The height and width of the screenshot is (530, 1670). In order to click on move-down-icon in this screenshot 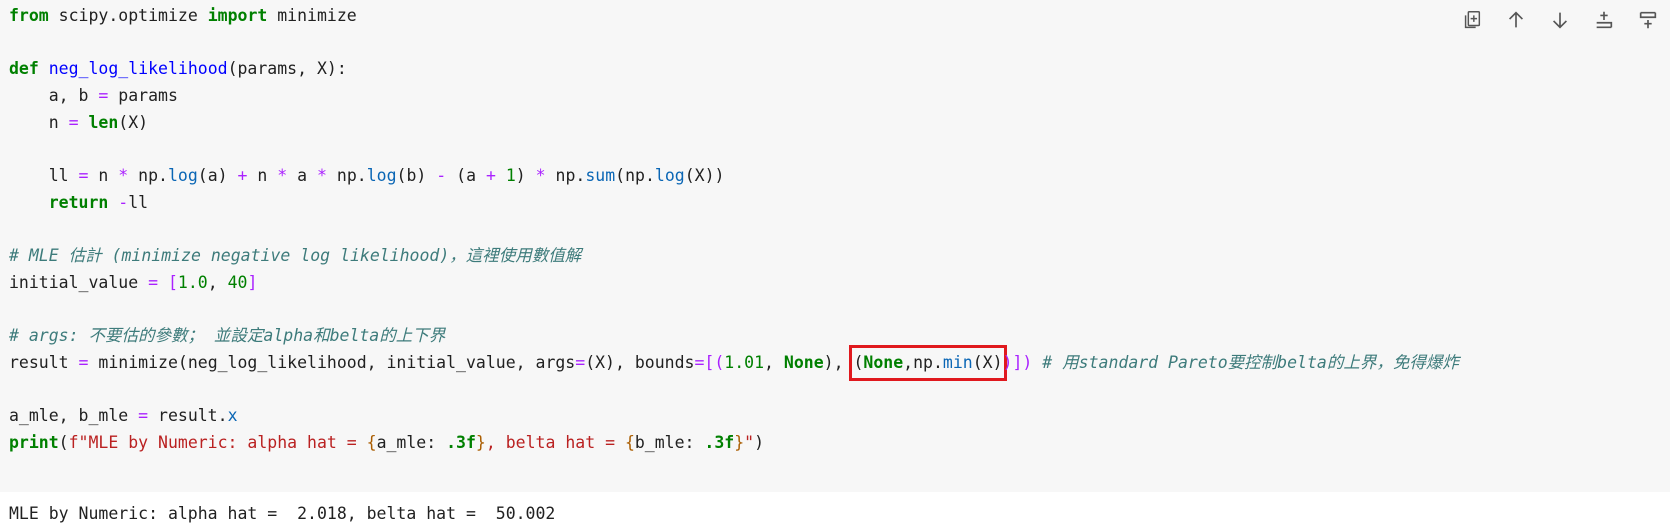, I will do `click(1560, 20)`.